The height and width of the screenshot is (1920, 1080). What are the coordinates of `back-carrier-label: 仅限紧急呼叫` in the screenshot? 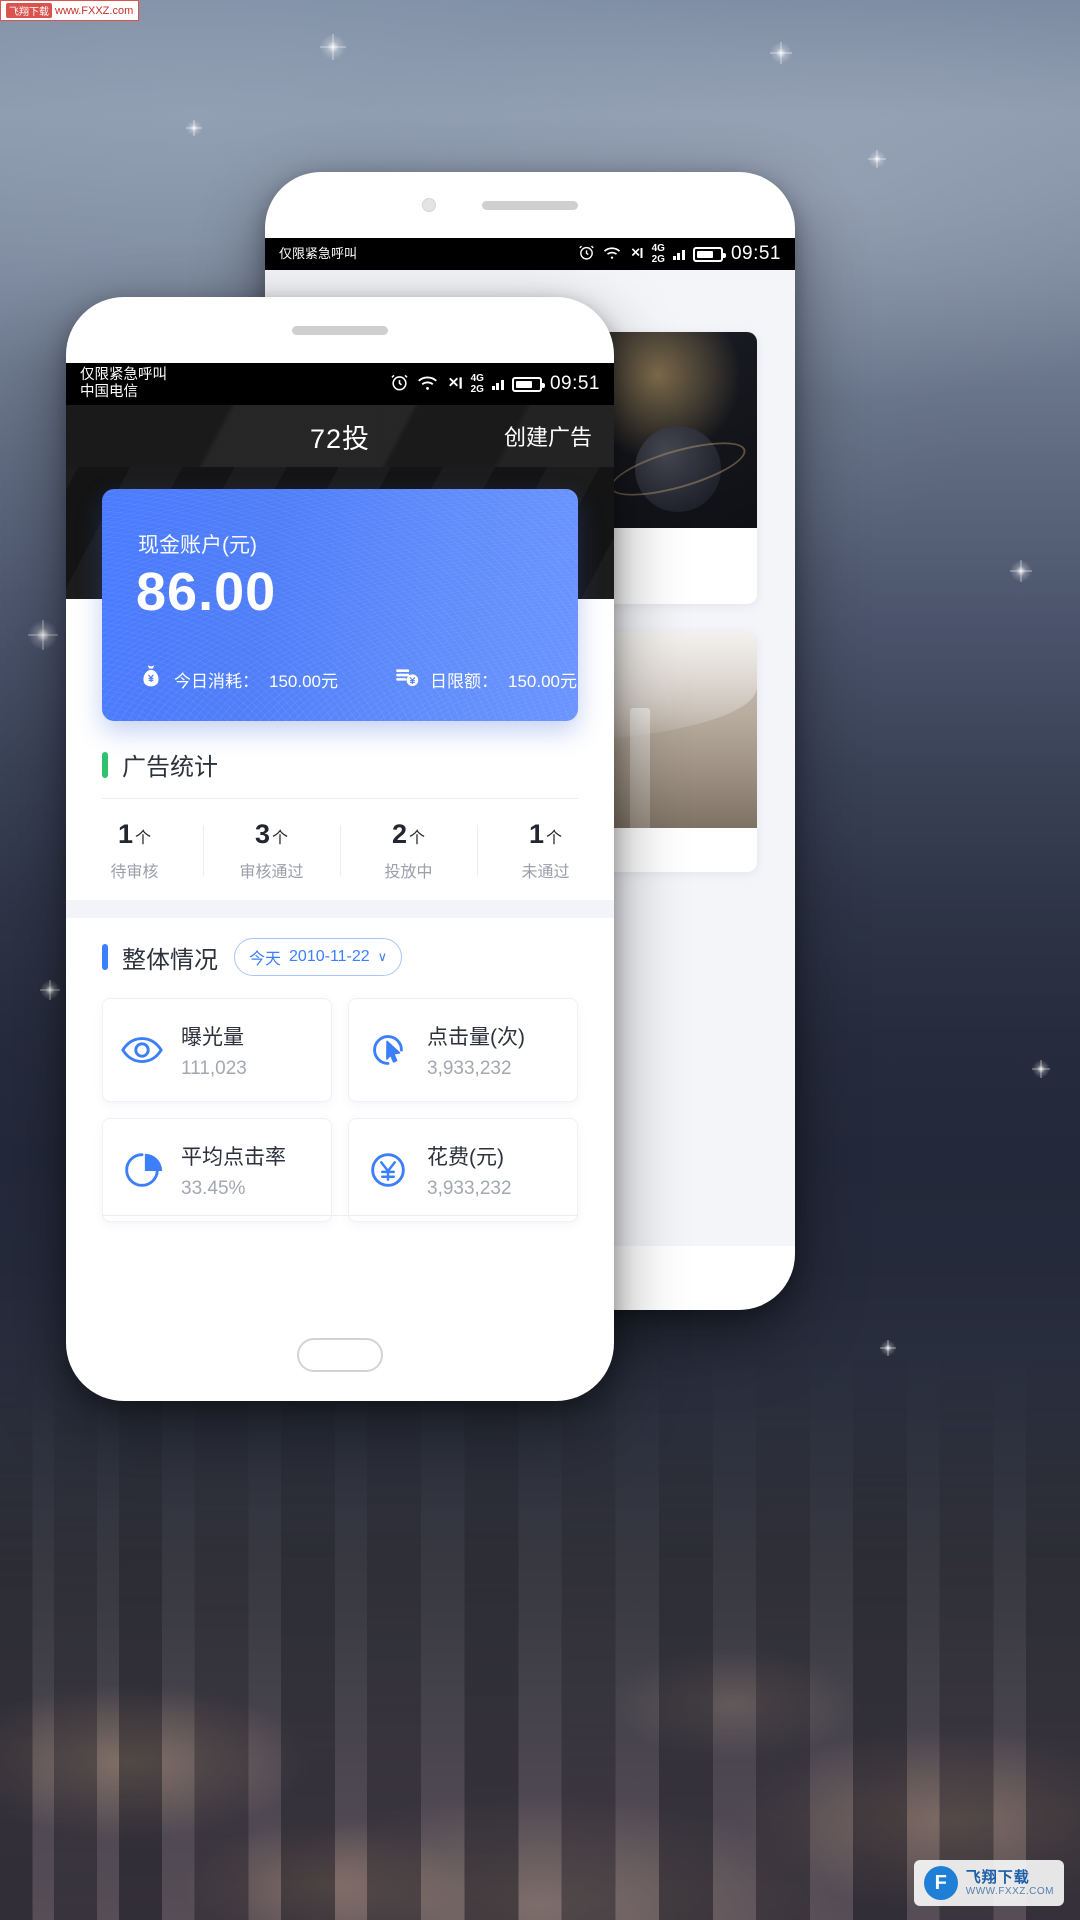 It's located at (318, 254).